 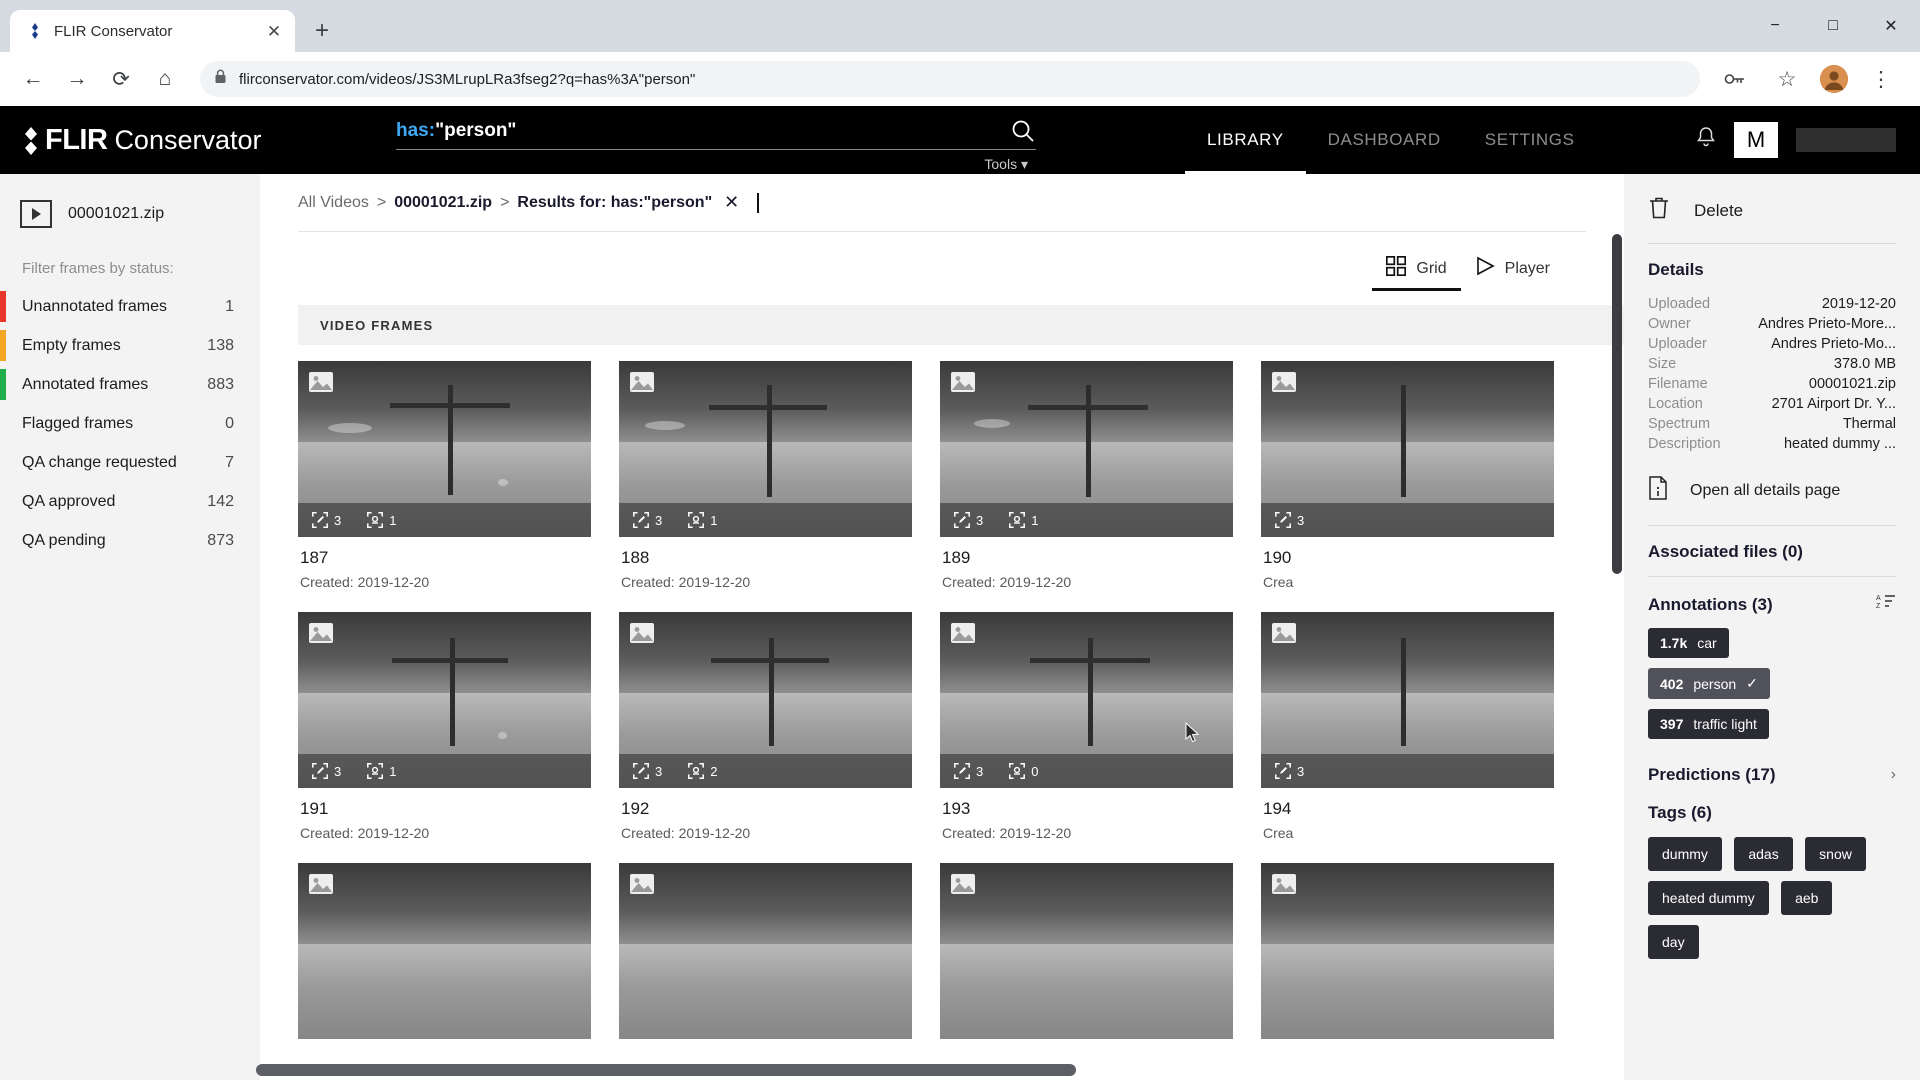 I want to click on tag-adas: adas, so click(x=1763, y=854).